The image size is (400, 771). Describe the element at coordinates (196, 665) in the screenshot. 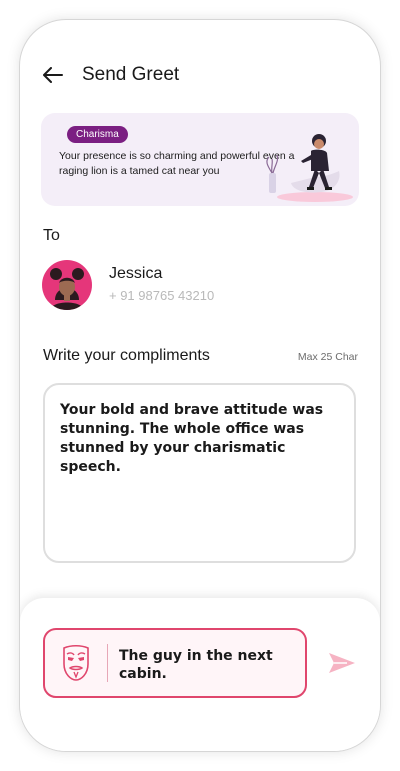

I see `sender-hint-text: The guy in the next cabin.` at that location.